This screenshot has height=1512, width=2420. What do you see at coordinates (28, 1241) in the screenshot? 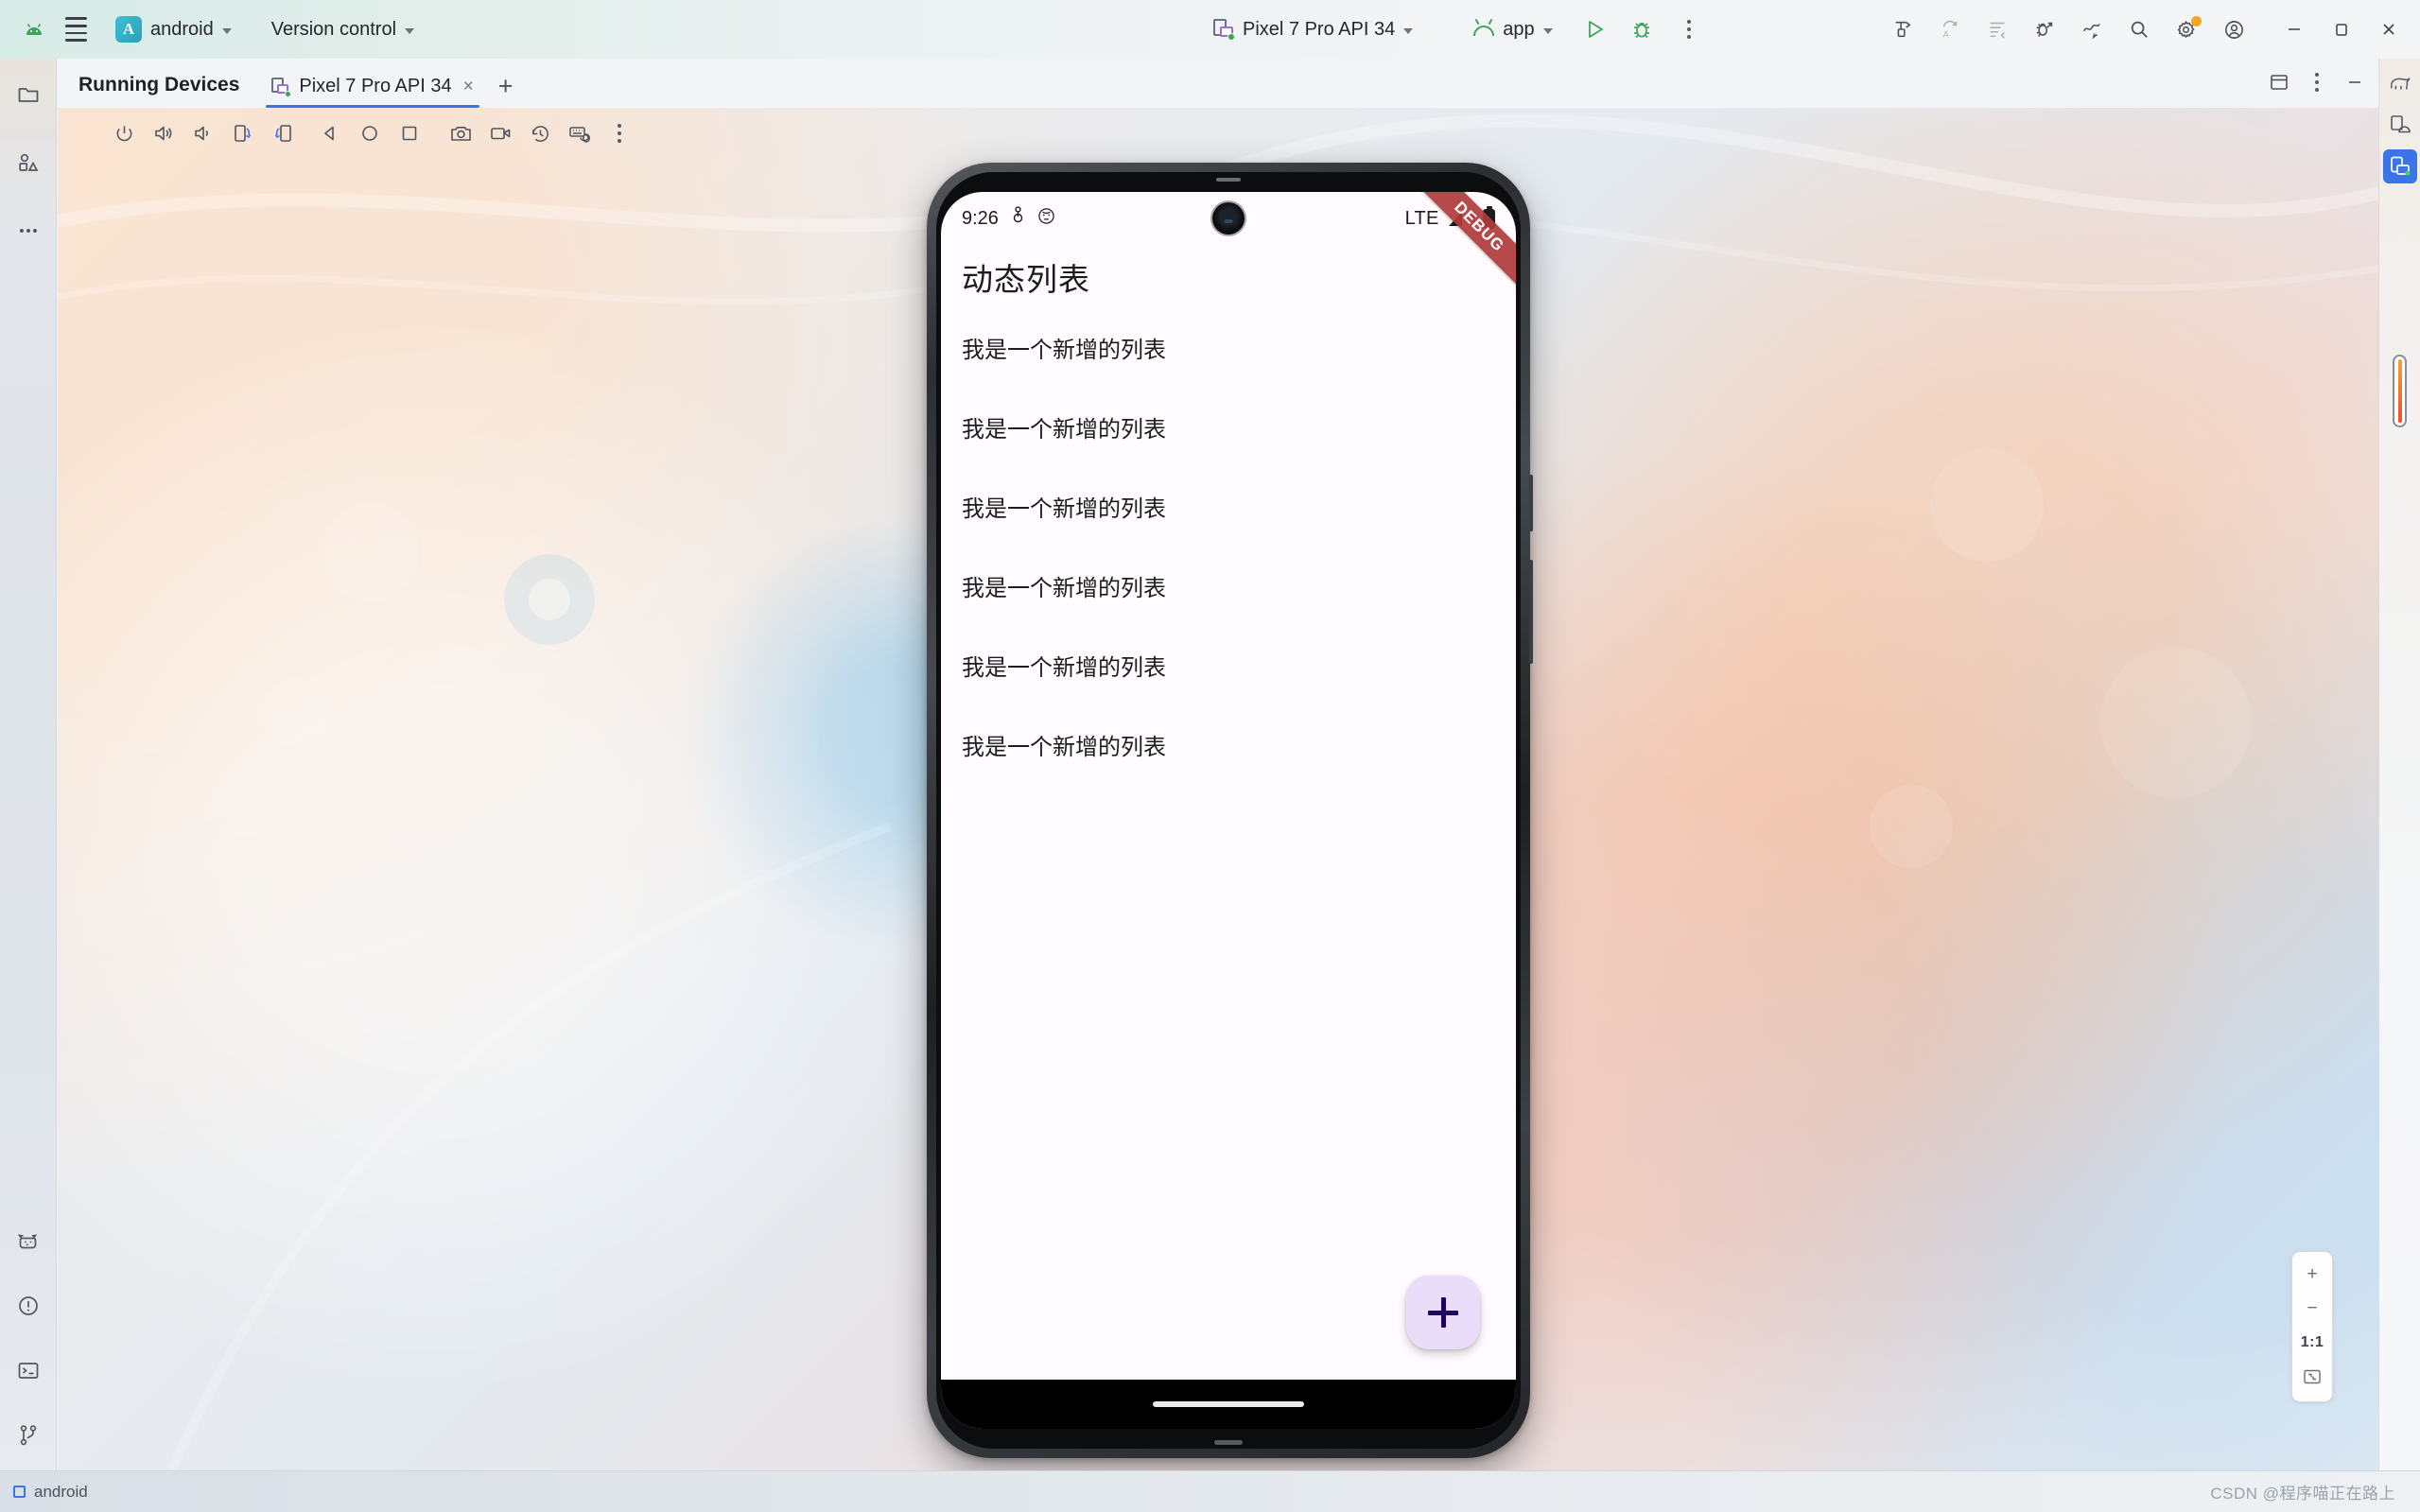
I see `logcat-cat-icon` at bounding box center [28, 1241].